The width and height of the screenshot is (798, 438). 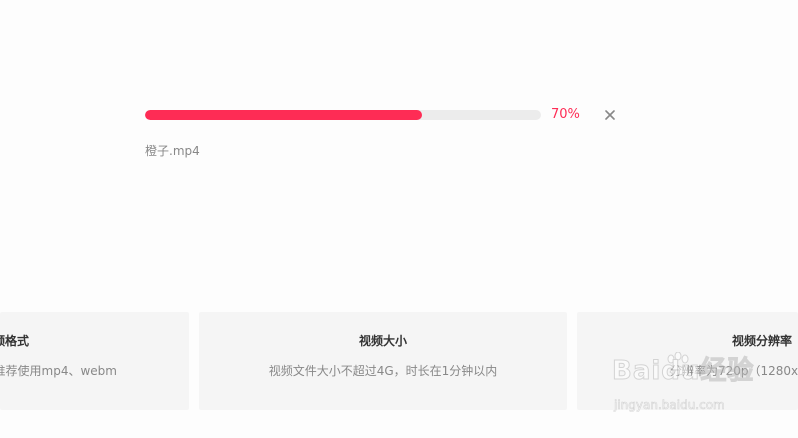 What do you see at coordinates (734, 371) in the screenshot?
I see `requirement-description: 分辨率为720p（1280x72` at bounding box center [734, 371].